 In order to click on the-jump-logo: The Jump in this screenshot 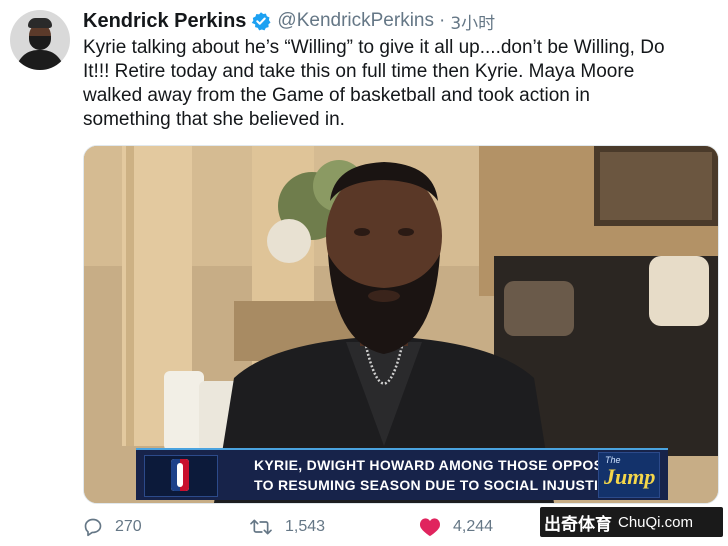, I will do `click(629, 475)`.